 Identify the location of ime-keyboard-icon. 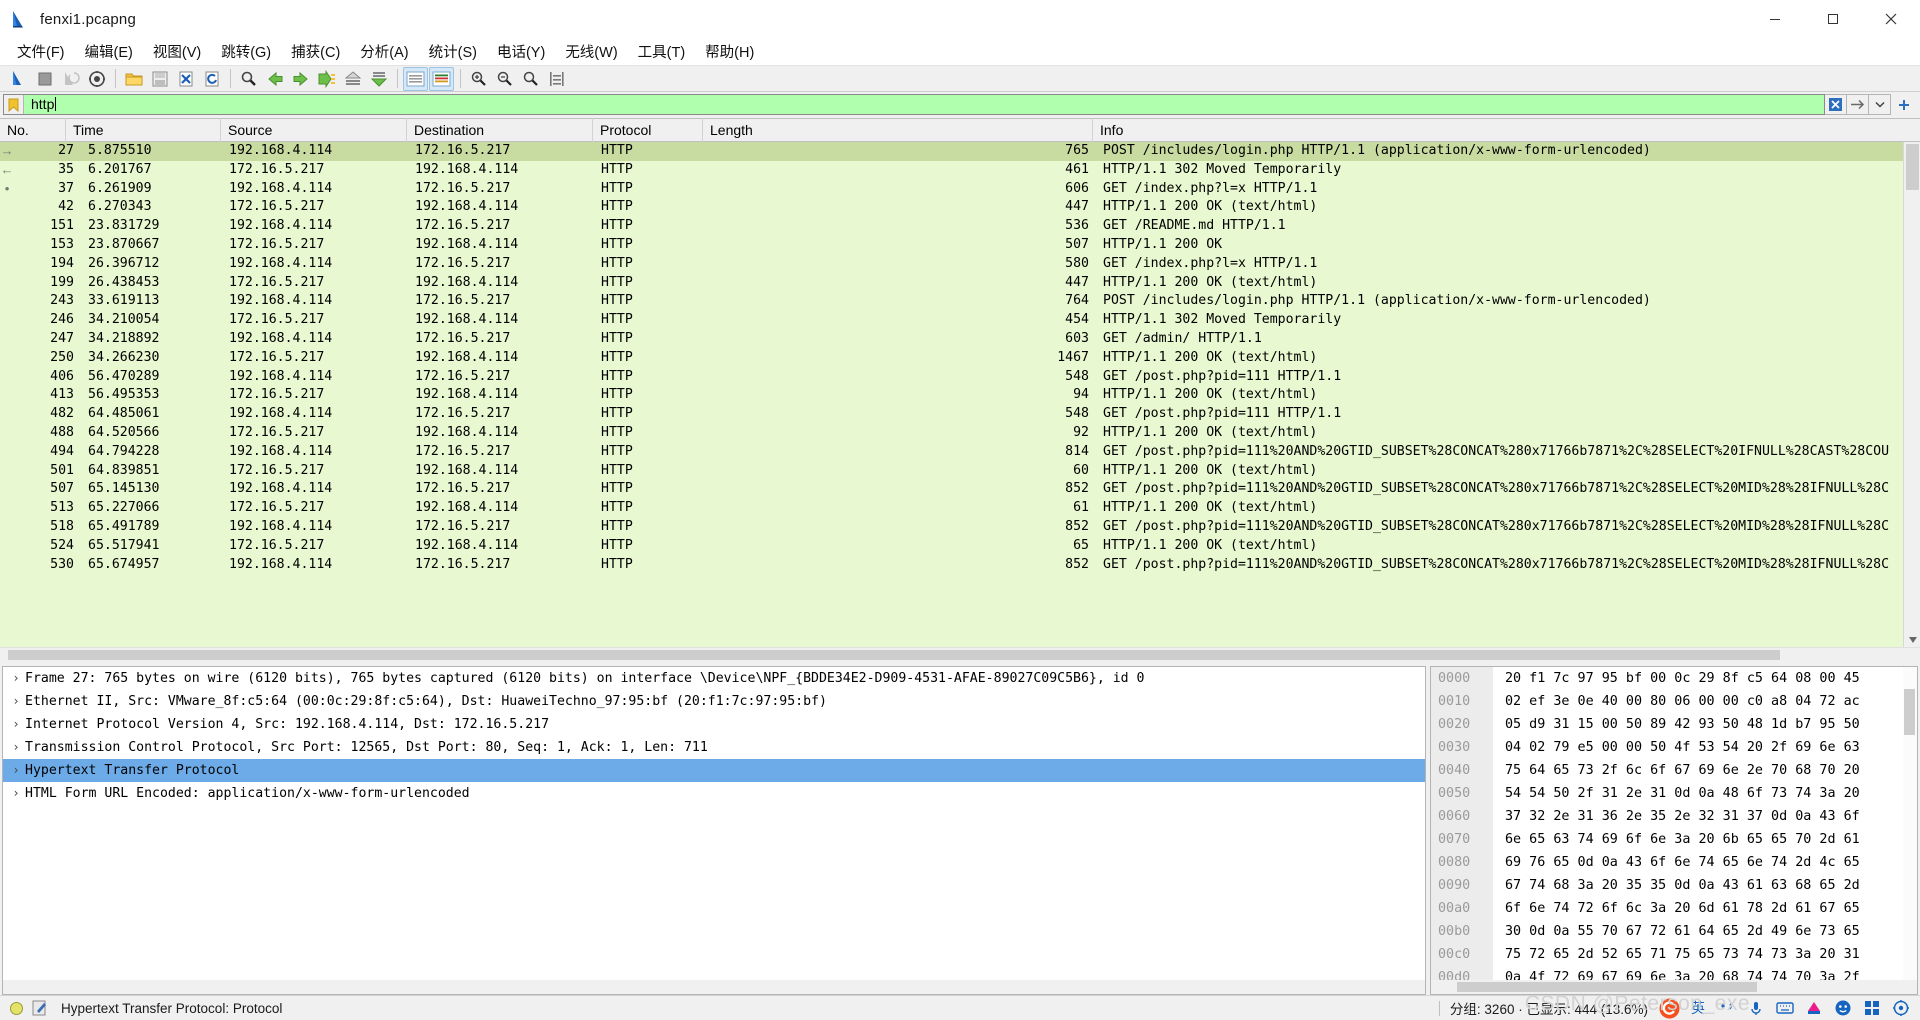
(1785, 1008).